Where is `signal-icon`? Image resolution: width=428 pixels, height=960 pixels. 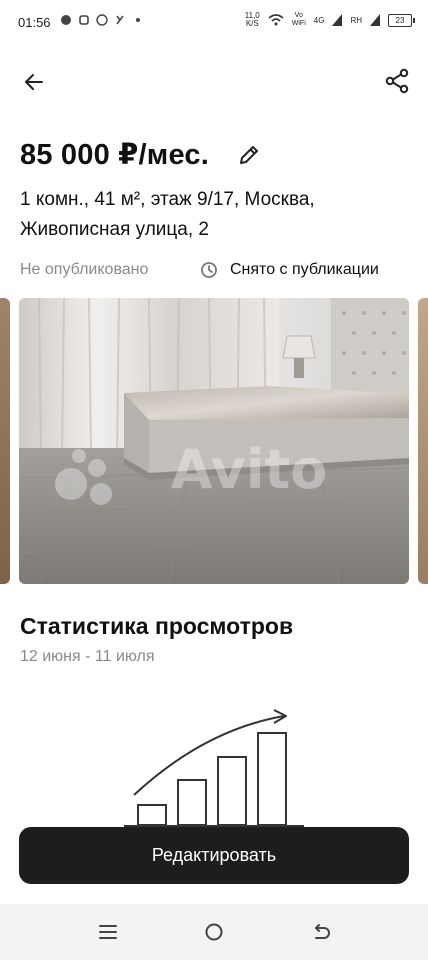
signal-icon is located at coordinates (337, 20).